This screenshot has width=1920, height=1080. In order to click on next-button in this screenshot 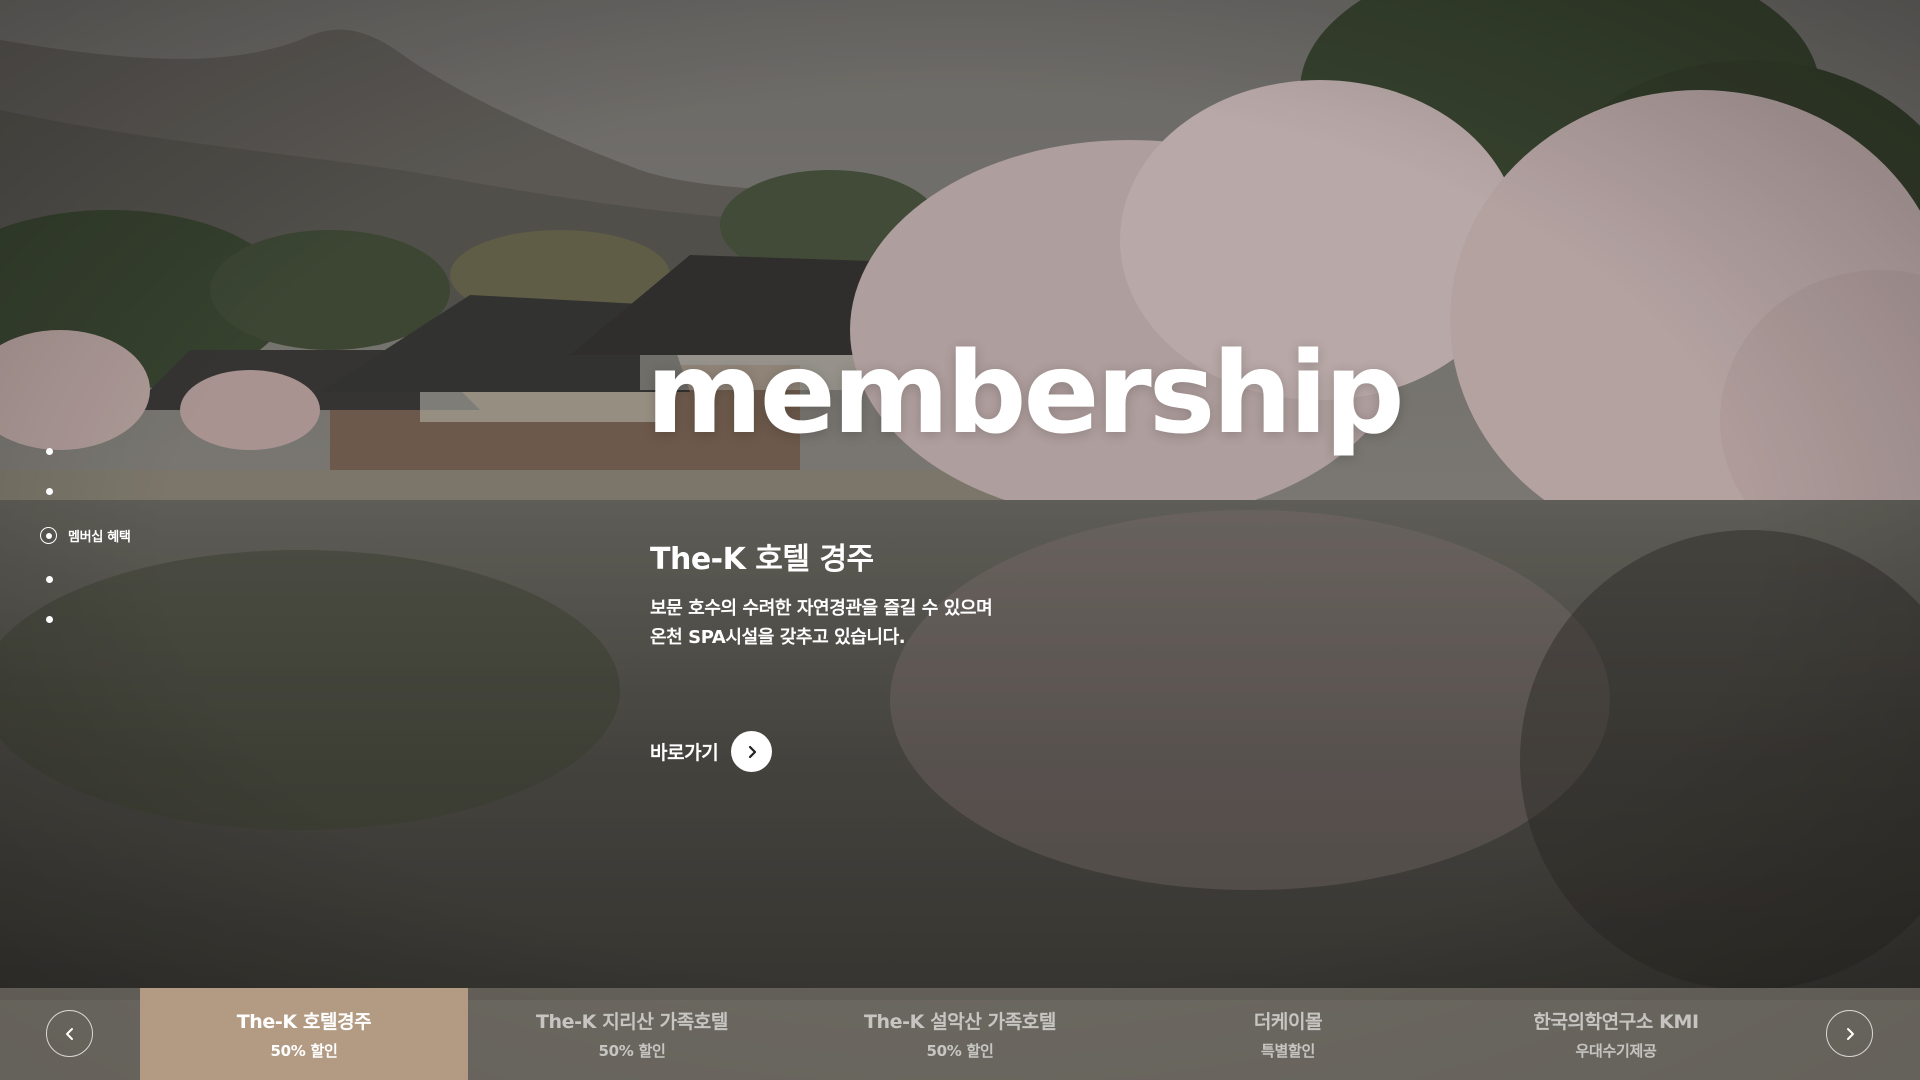, I will do `click(1849, 1033)`.